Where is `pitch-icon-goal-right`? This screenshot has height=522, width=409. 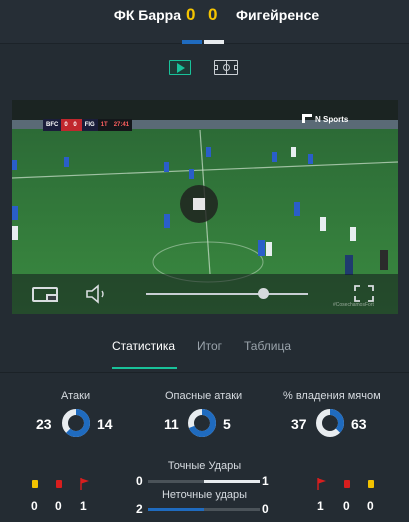 pitch-icon-goal-right is located at coordinates (235, 67).